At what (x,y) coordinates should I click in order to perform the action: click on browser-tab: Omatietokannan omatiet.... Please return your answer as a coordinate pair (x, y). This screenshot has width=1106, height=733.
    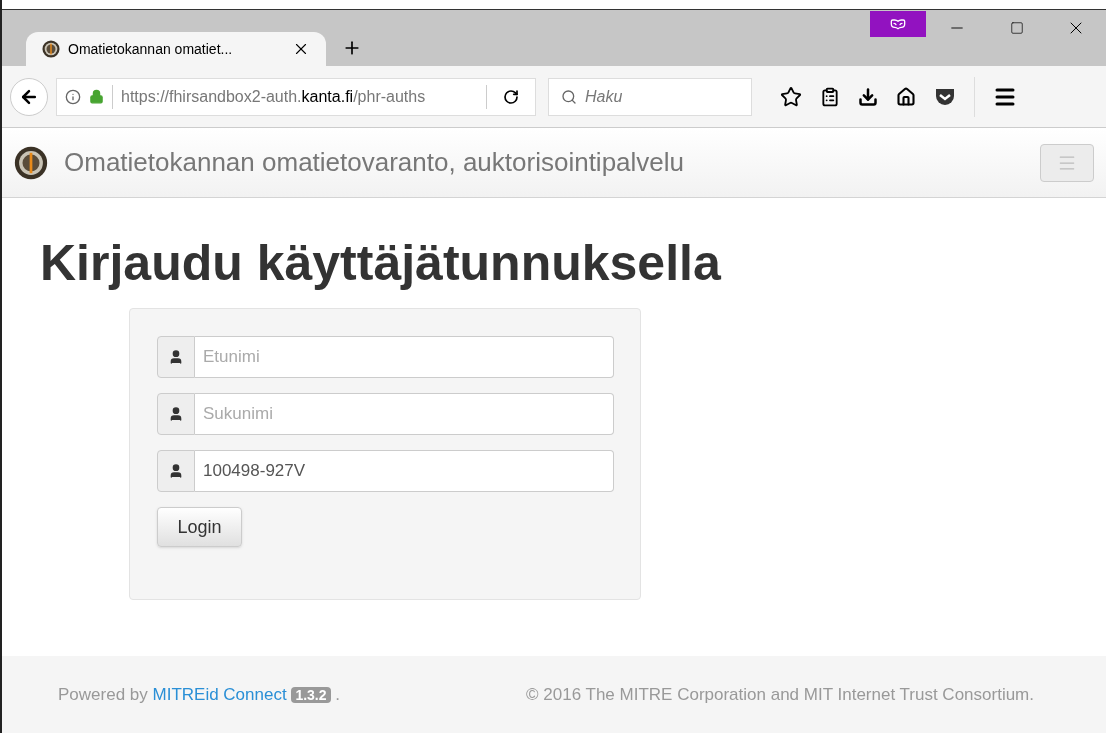
    Looking at the image, I should click on (176, 49).